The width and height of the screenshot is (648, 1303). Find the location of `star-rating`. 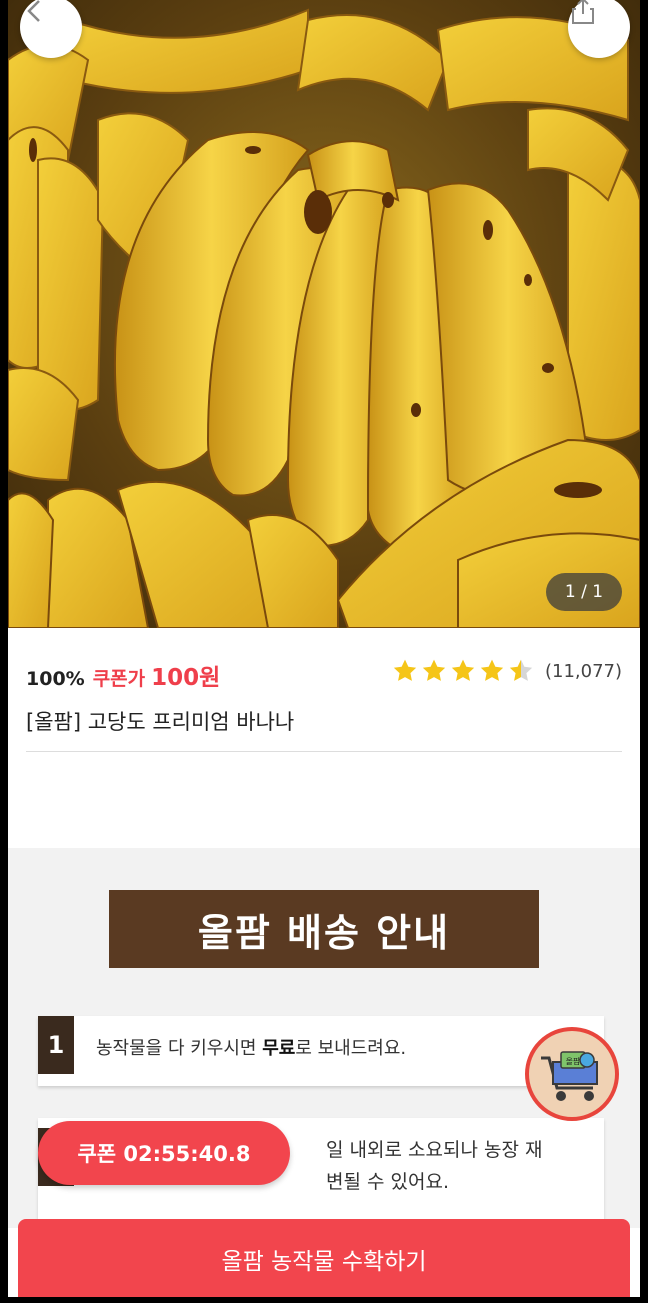

star-rating is located at coordinates (464, 671).